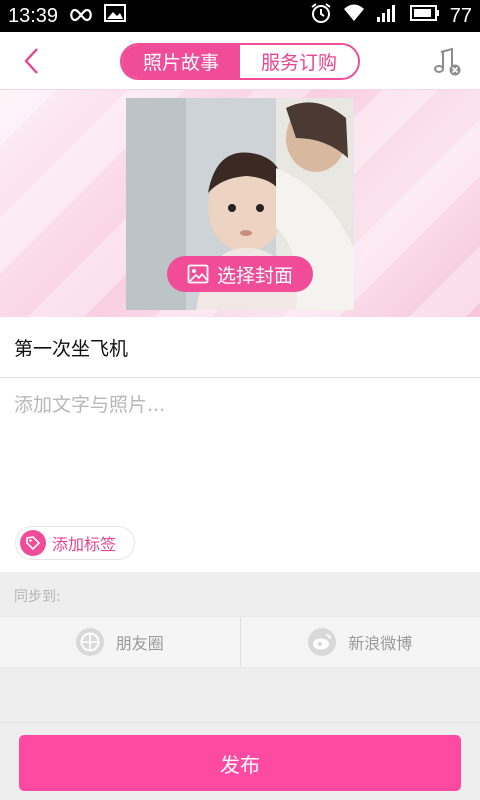  Describe the element at coordinates (240, 347) in the screenshot. I see `title-input: 第一次坐飞机` at that location.